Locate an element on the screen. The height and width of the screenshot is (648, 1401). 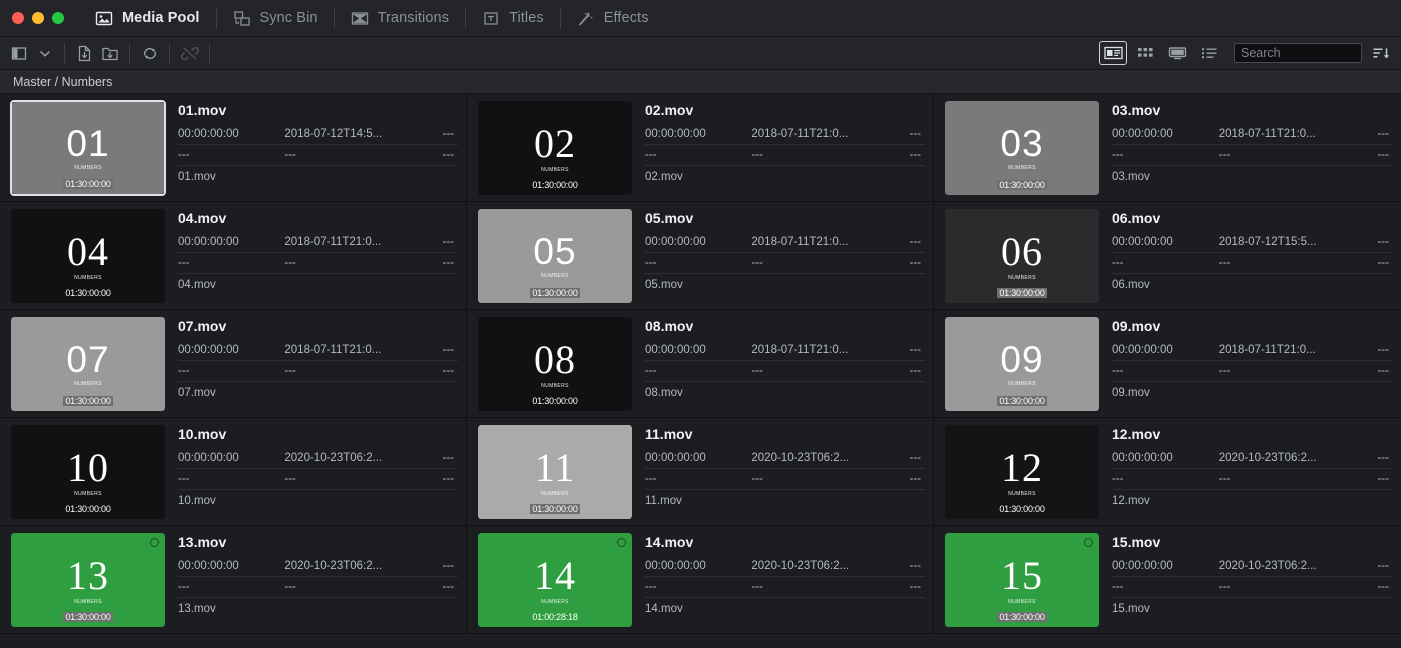
panel-toggle-icon is located at coordinates (19, 53).